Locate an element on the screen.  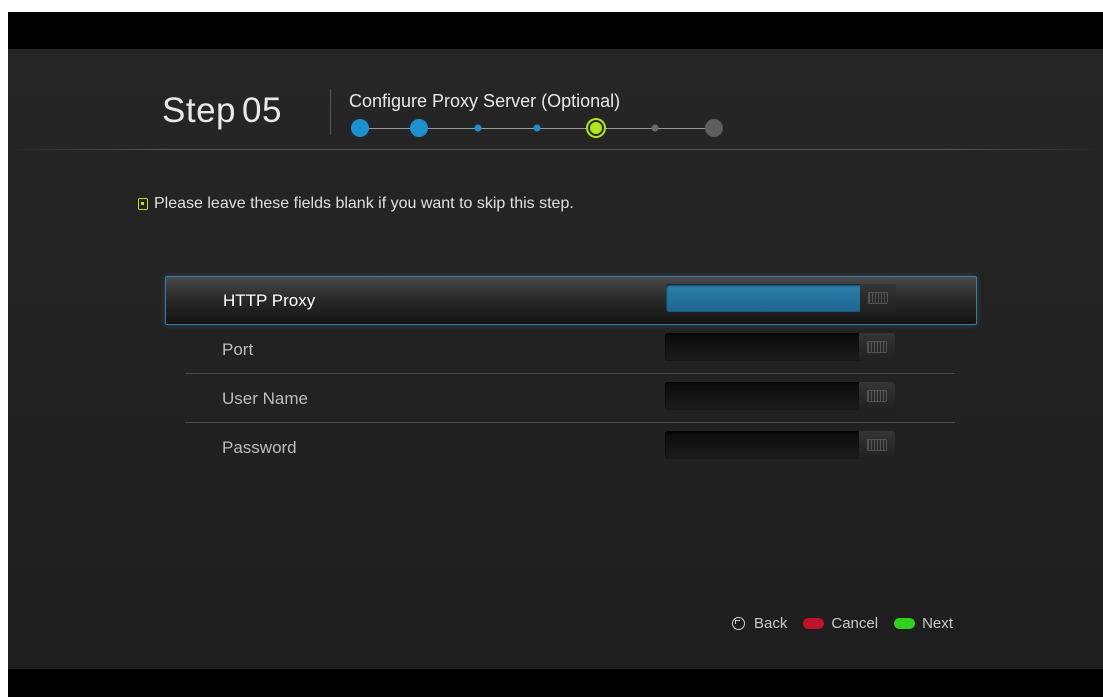
red-button-icon is located at coordinates (814, 623).